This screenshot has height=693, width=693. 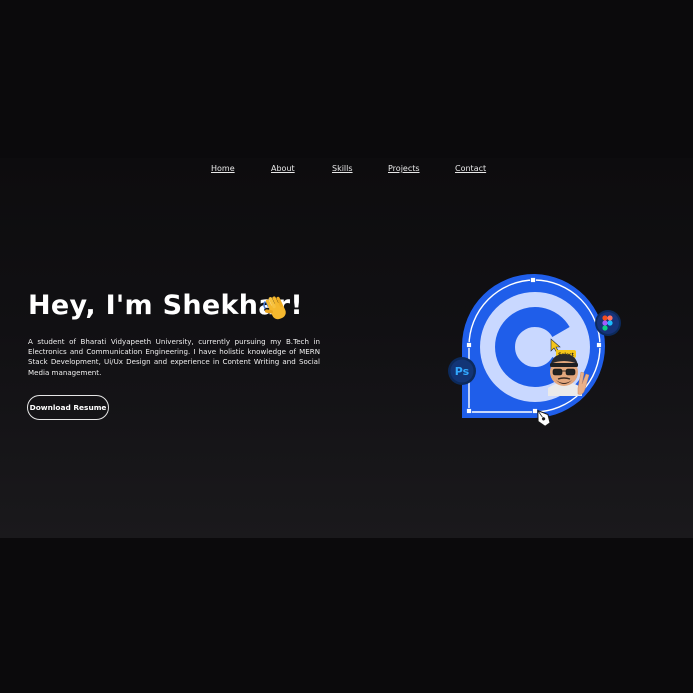 What do you see at coordinates (223, 168) in the screenshot?
I see `nav-home: Home` at bounding box center [223, 168].